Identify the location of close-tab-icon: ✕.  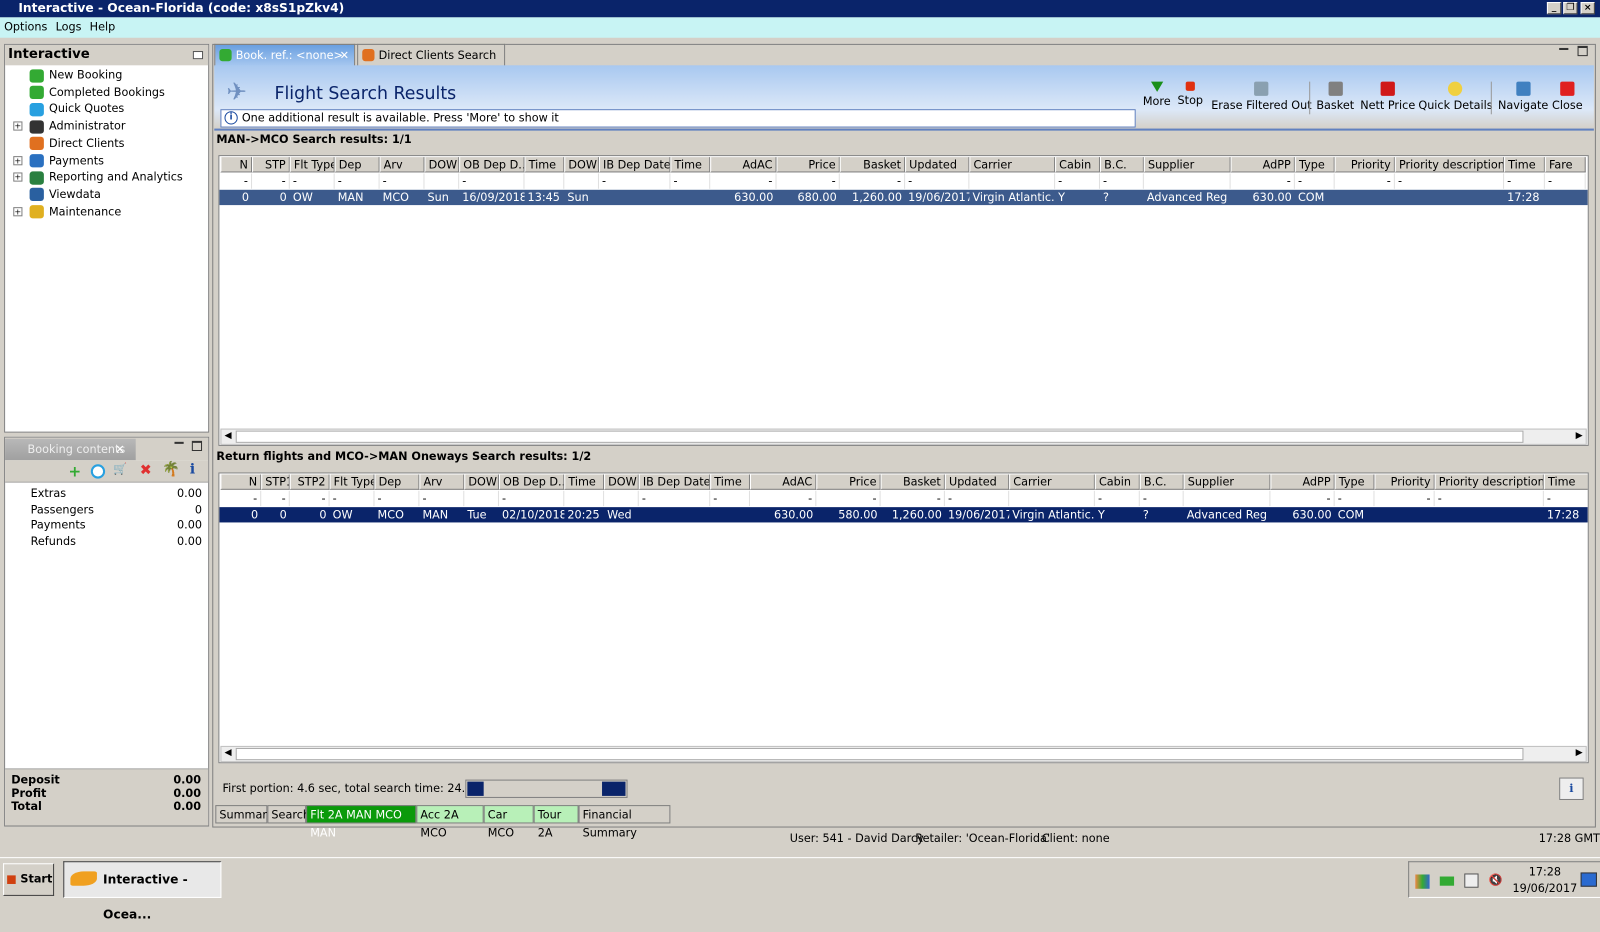
(344, 56).